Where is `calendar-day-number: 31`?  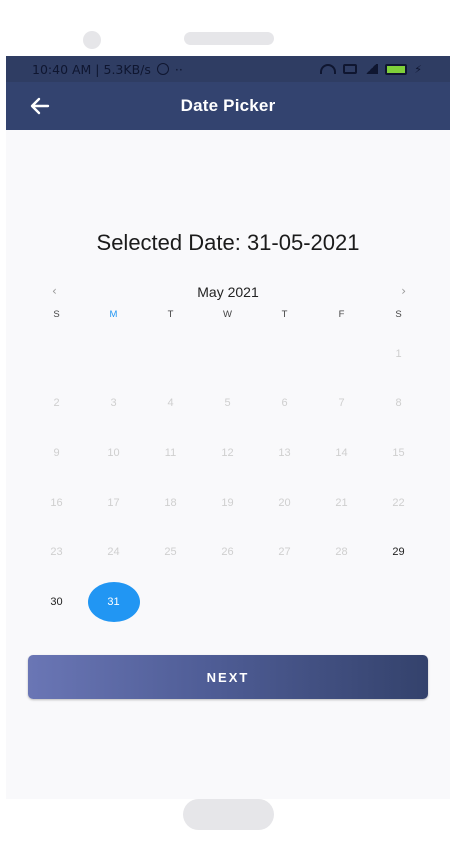
calendar-day-number: 31 is located at coordinates (113, 601).